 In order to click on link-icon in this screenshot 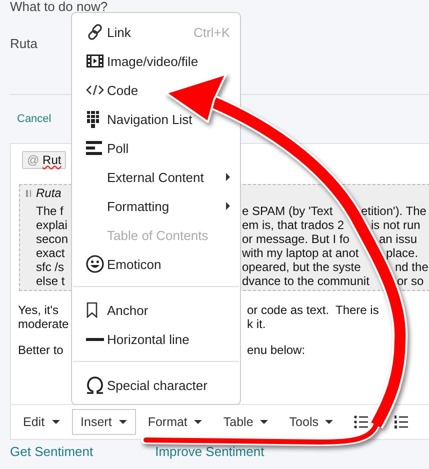, I will do `click(95, 32)`.